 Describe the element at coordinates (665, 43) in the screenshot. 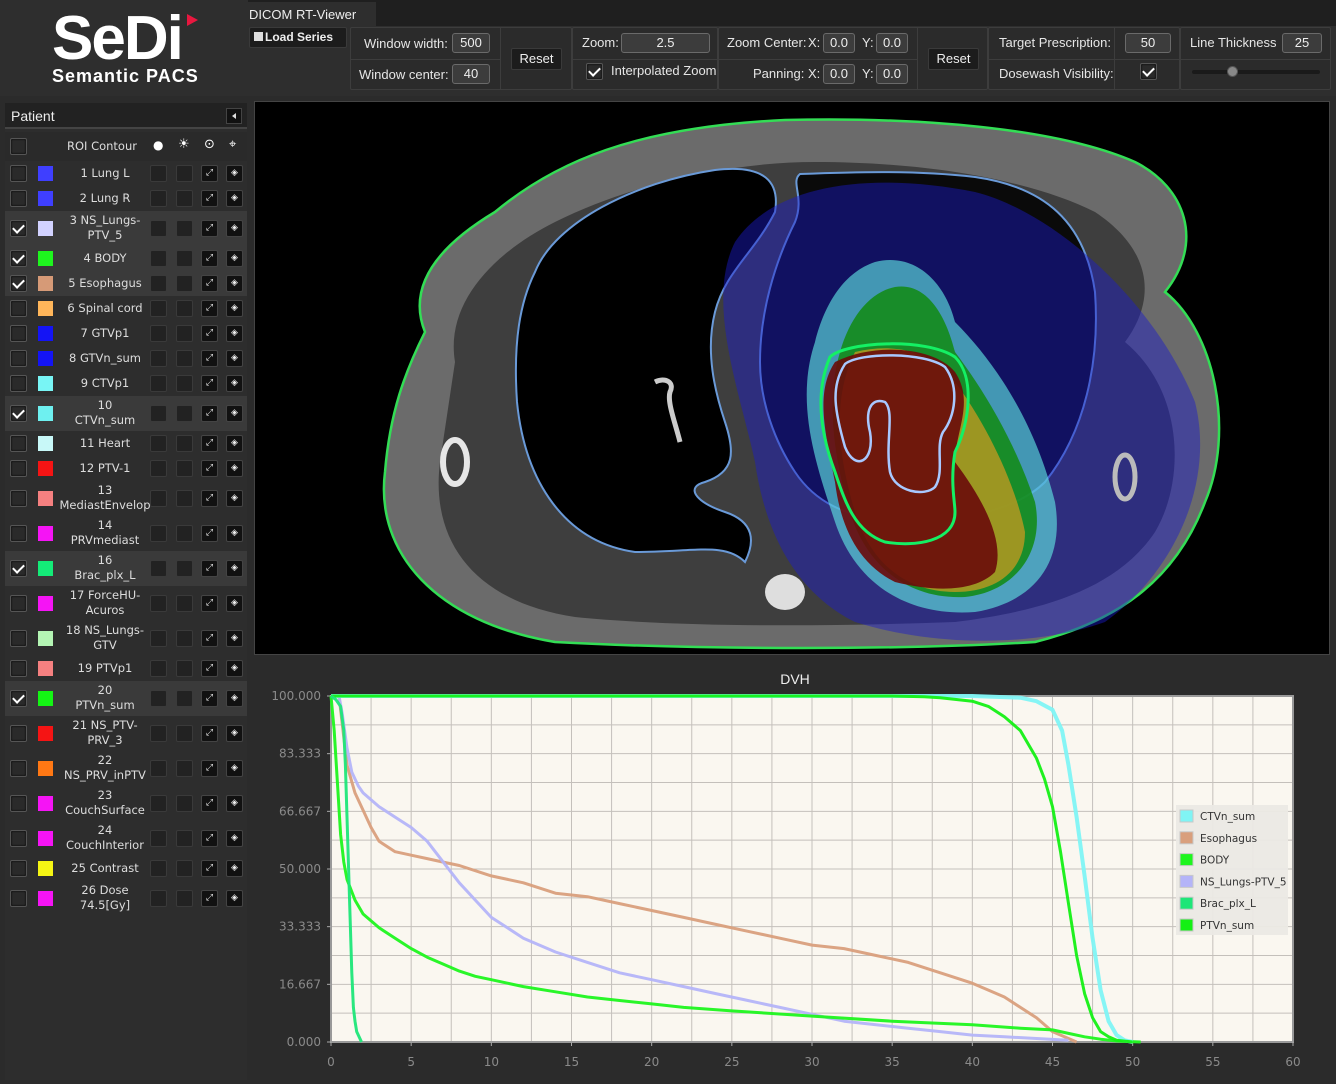

I see `zoom-input: 2.5` at that location.